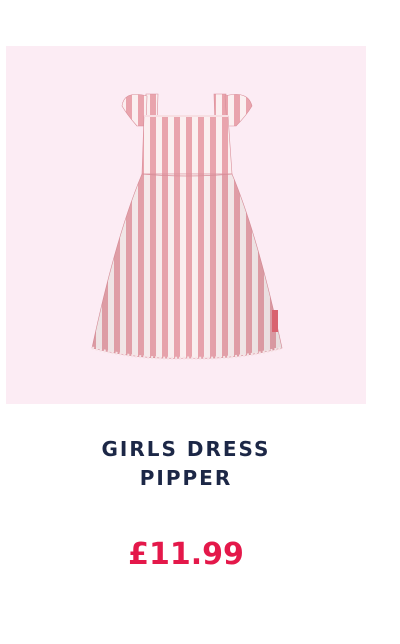 This screenshot has height=644, width=400. What do you see at coordinates (186, 464) in the screenshot?
I see `product-title: GIRLS DRESS PIPPER` at bounding box center [186, 464].